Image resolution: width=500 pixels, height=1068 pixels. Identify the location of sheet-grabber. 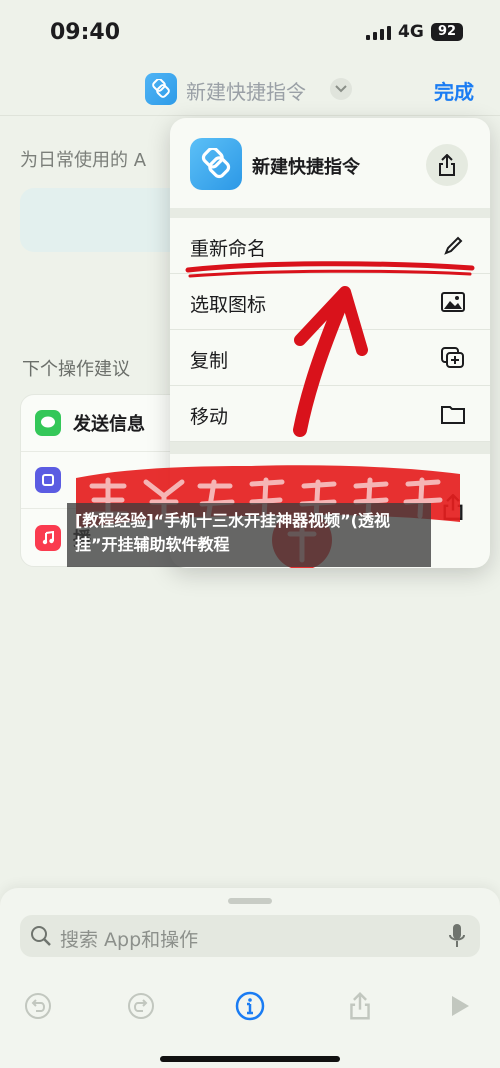
(250, 901).